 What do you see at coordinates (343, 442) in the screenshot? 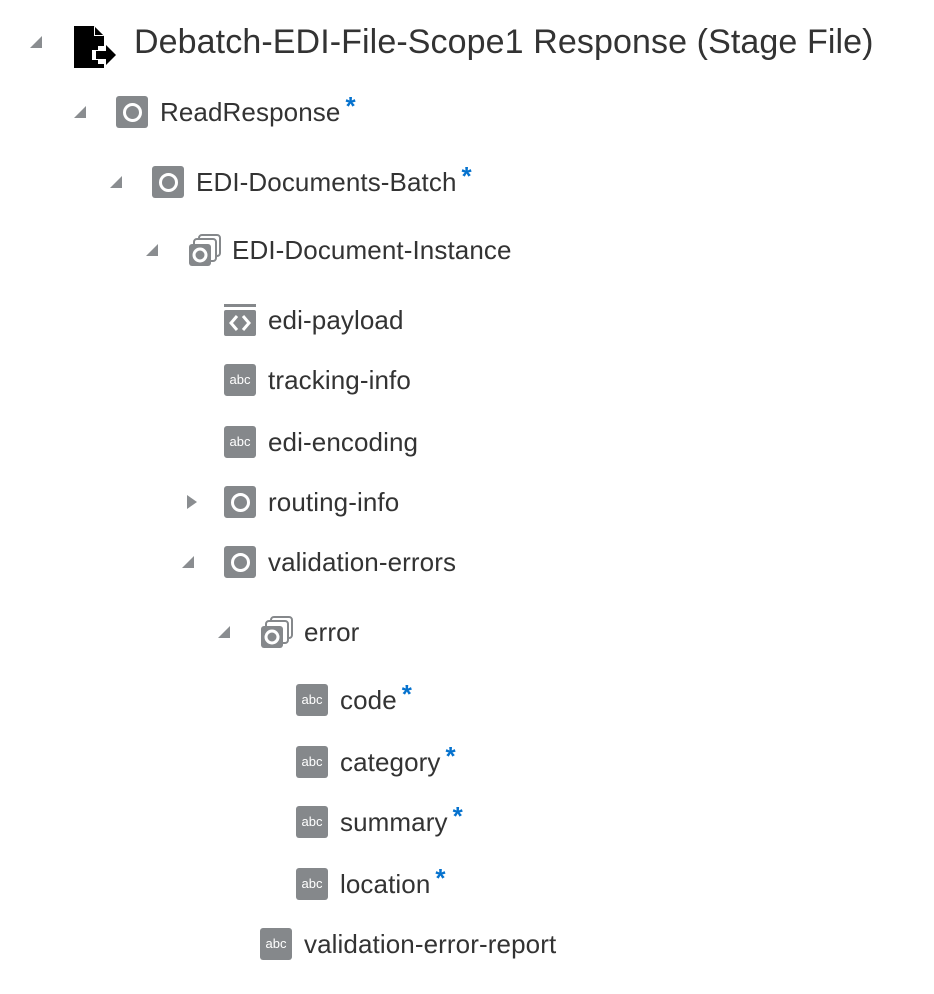
I see `tree-node-label: edi-encoding` at bounding box center [343, 442].